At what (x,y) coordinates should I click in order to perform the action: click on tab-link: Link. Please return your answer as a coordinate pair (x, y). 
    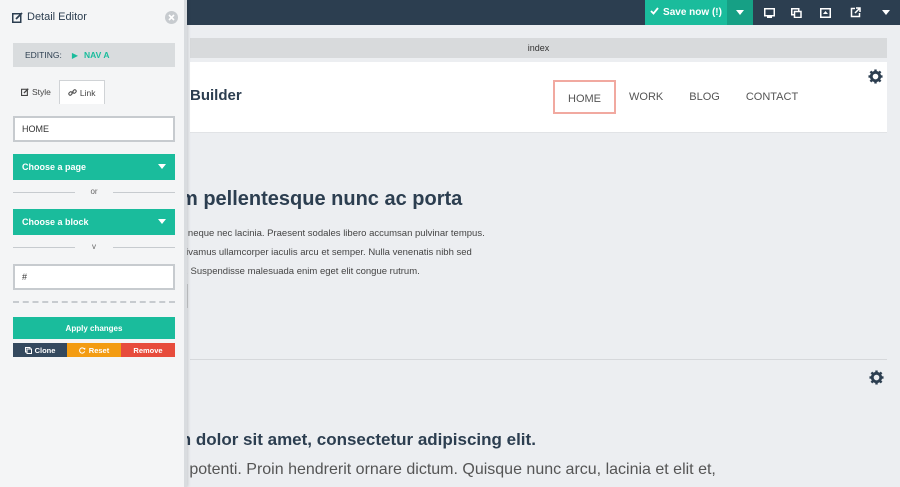
    Looking at the image, I should click on (81, 92).